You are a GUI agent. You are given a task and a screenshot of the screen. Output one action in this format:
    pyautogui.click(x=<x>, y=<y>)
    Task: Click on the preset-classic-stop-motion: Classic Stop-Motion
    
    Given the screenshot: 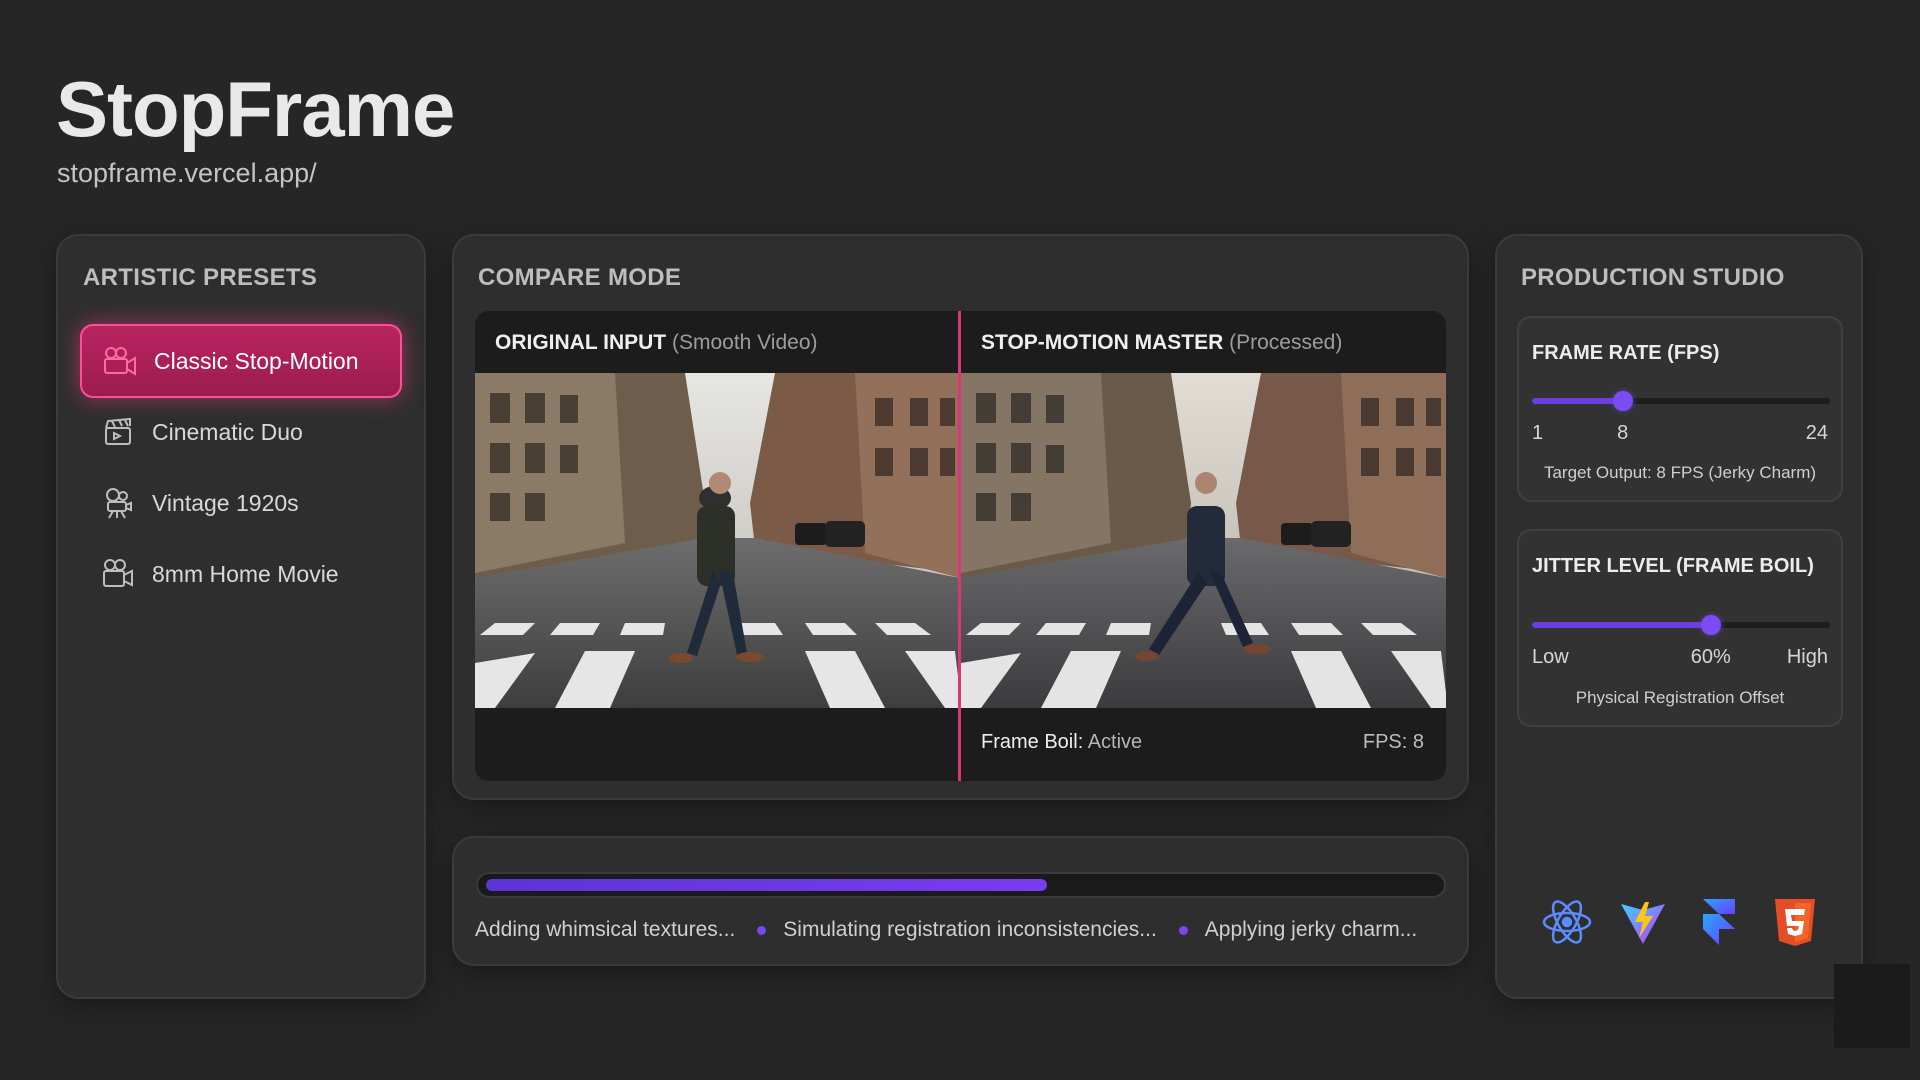 What is the action you would take?
    pyautogui.click(x=241, y=361)
    